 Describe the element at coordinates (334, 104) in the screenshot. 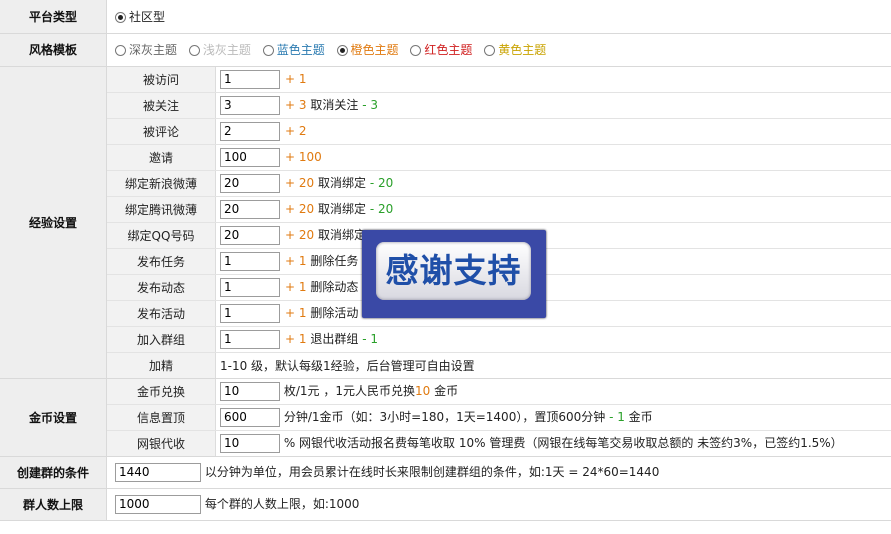

I see `exp-item-cancel: 取消关注` at that location.